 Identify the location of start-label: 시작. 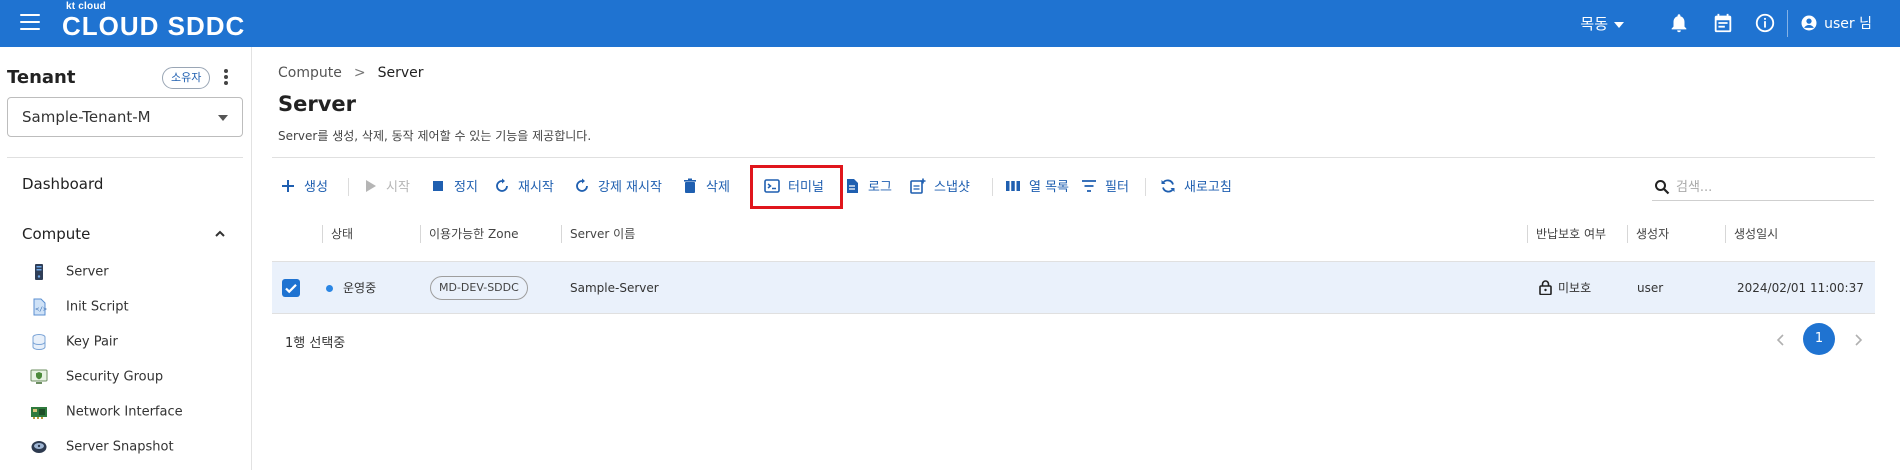
(398, 187).